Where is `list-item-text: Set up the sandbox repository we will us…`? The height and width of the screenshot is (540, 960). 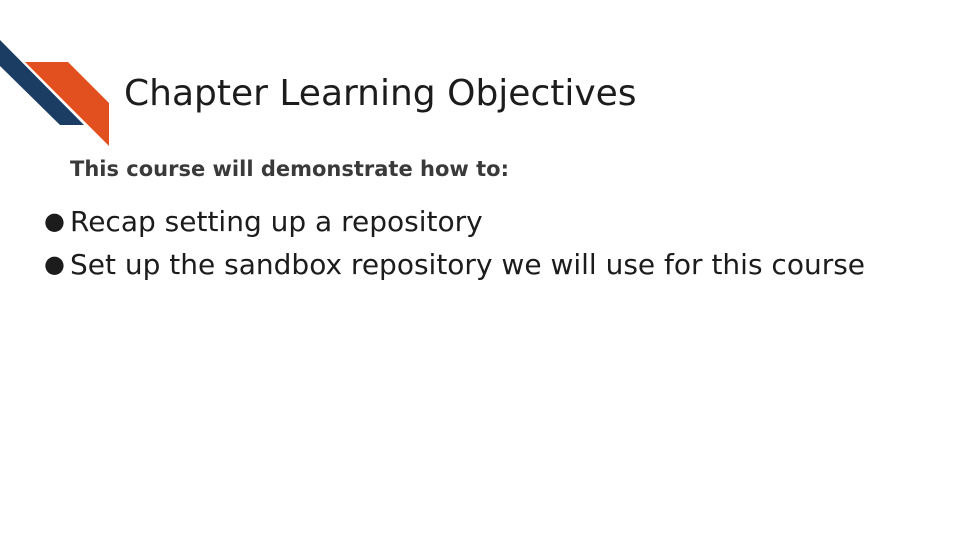 list-item-text: Set up the sandbox repository we will us… is located at coordinates (468, 264).